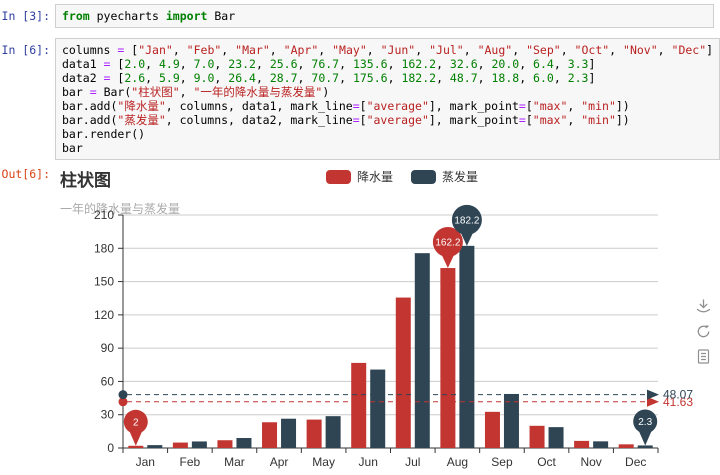 Image resolution: width=720 pixels, height=475 pixels. I want to click on bar-蒸发量-May, so click(333, 432).